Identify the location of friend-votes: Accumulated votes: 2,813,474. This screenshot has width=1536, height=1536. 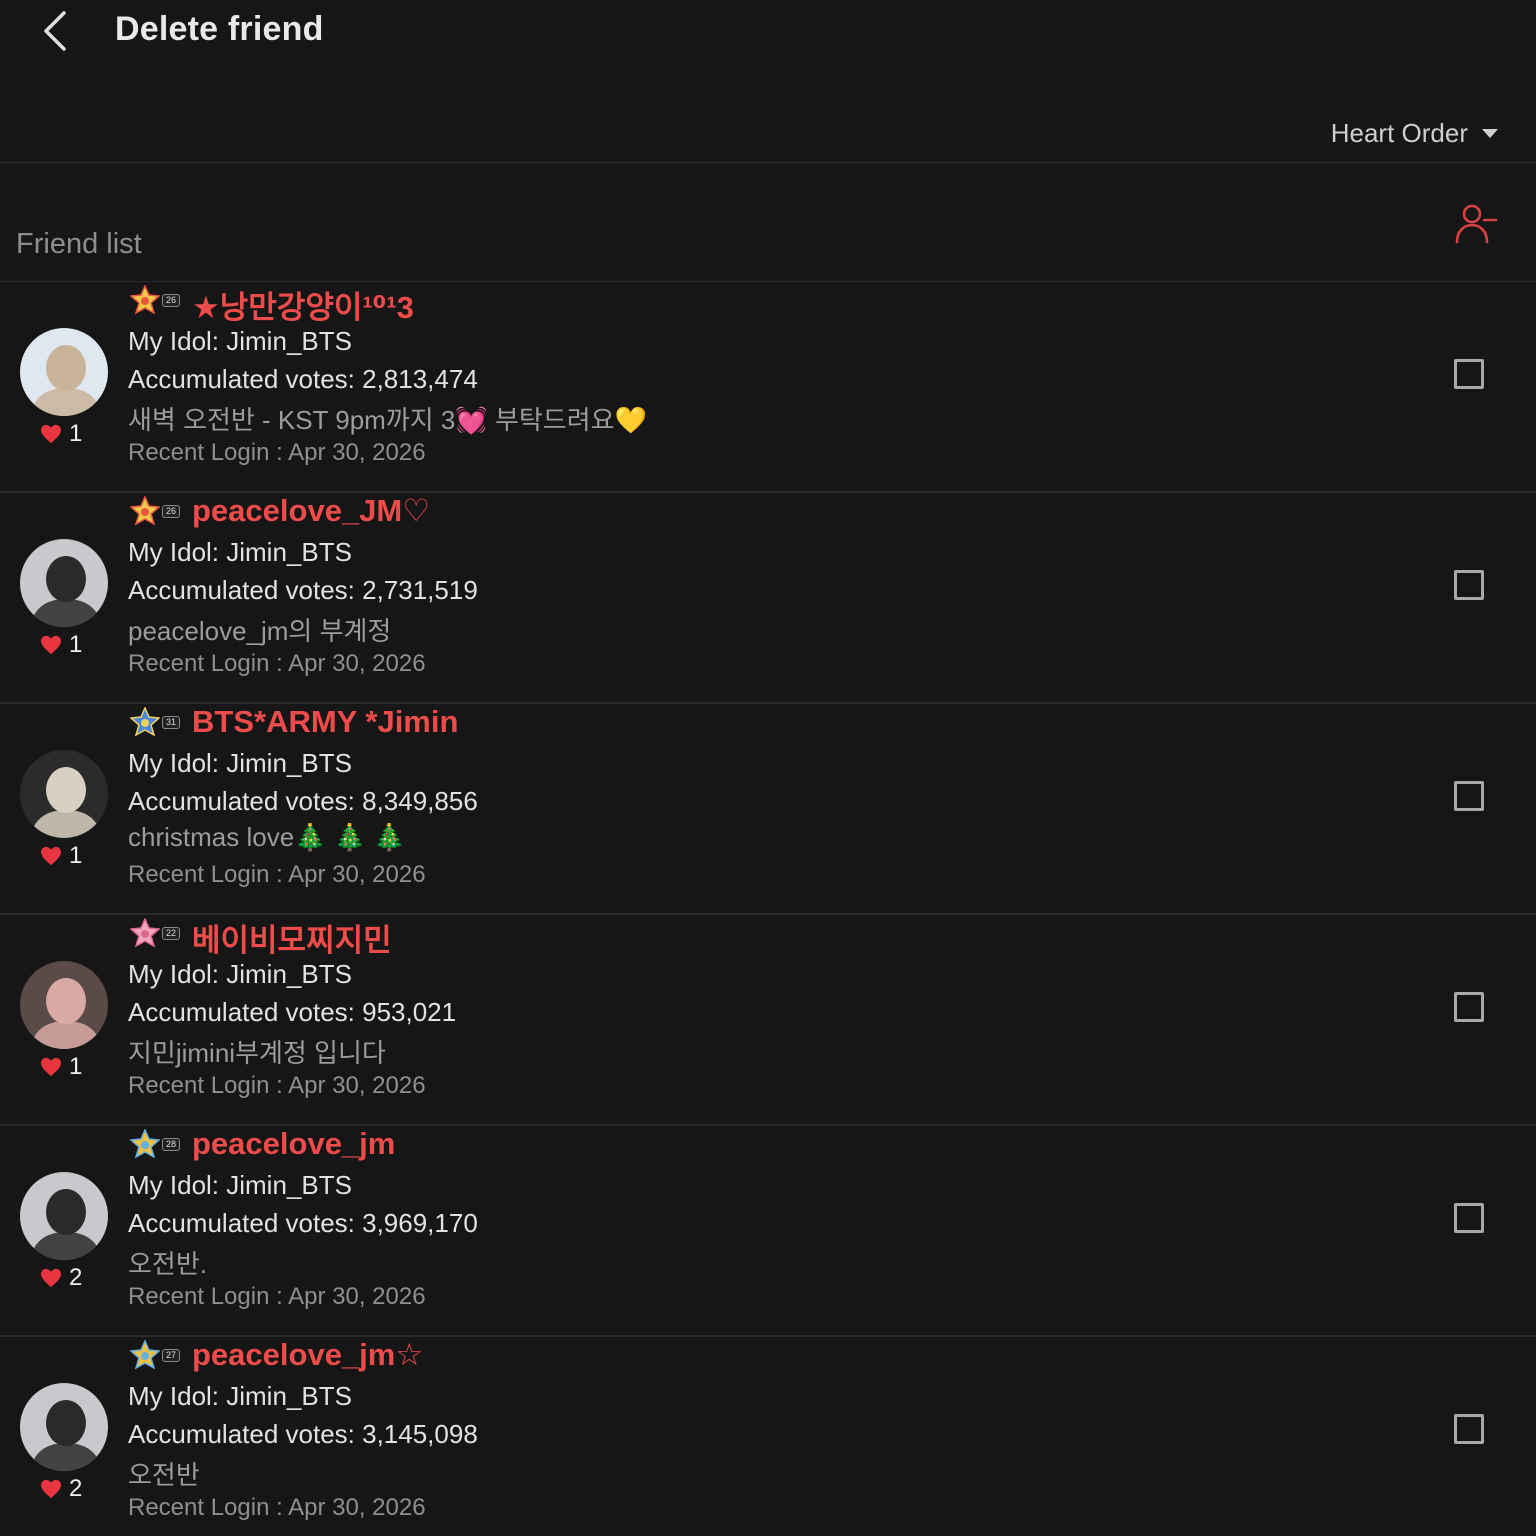
(303, 379).